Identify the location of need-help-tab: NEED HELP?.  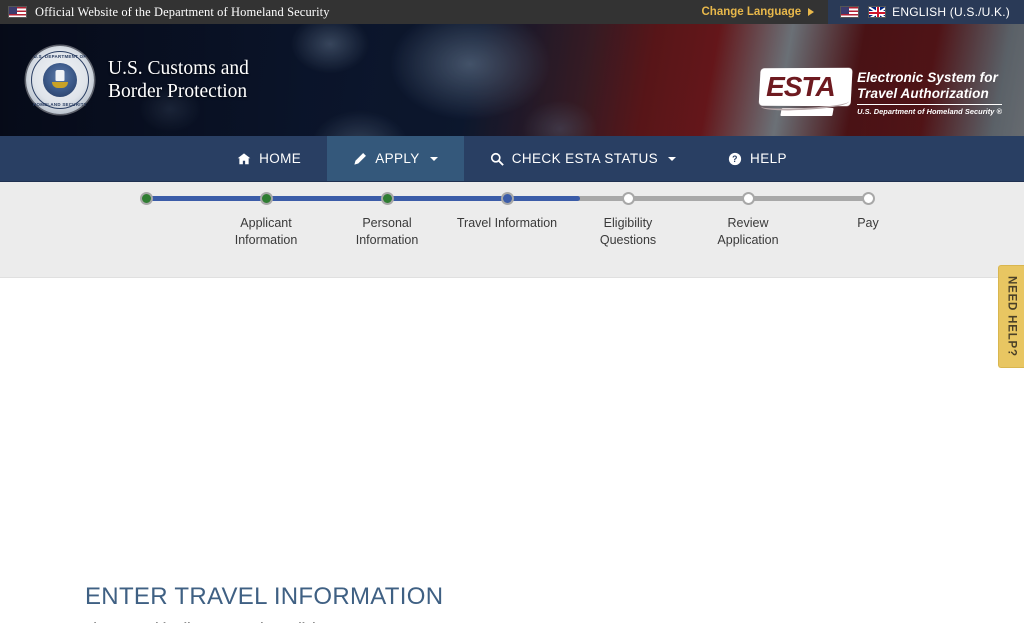
(1011, 316).